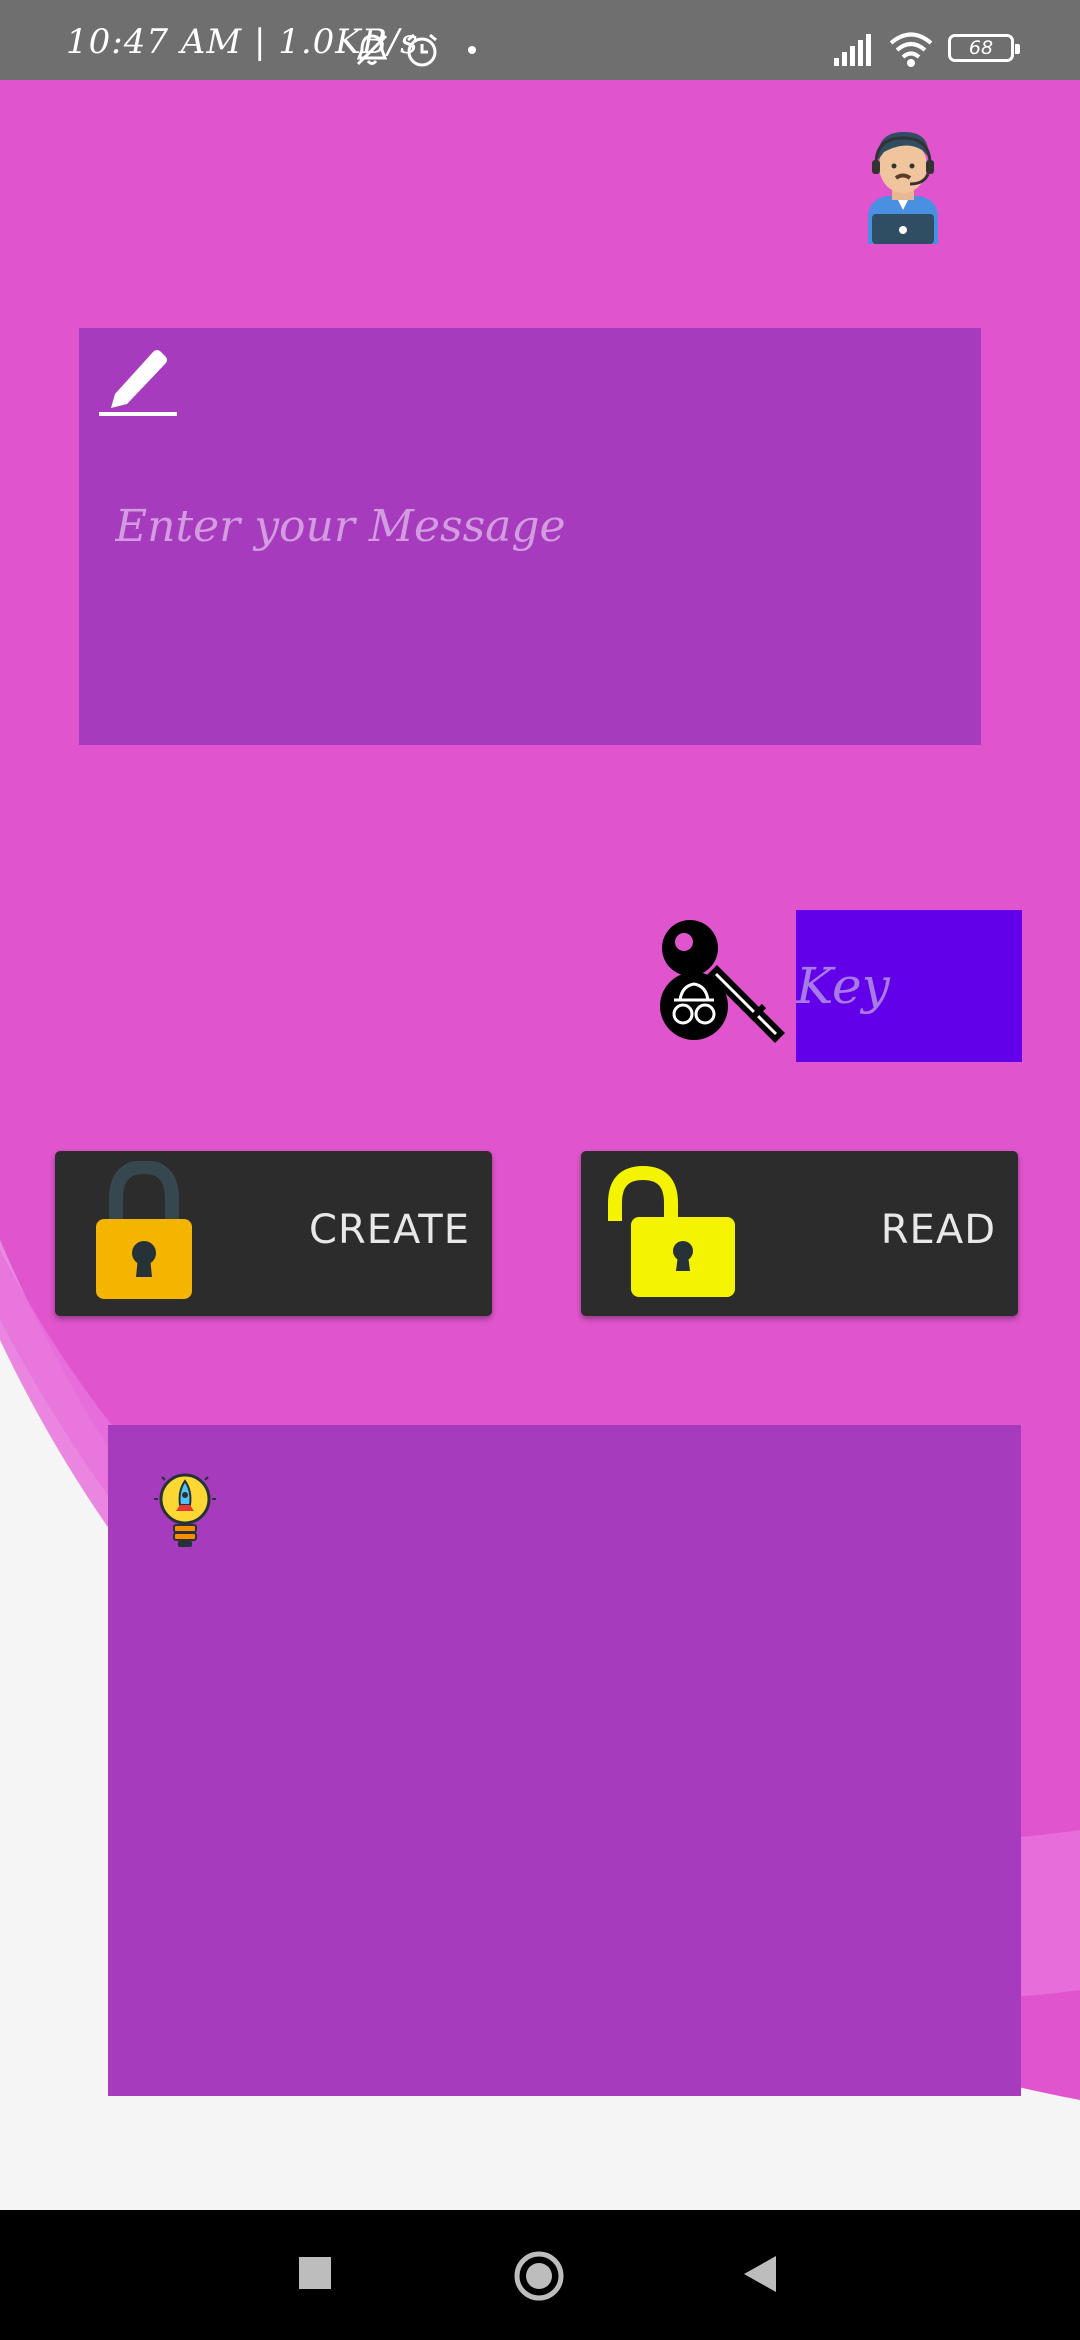 This screenshot has width=1080, height=2340. What do you see at coordinates (372, 50) in the screenshot?
I see `mute-bell-icon` at bounding box center [372, 50].